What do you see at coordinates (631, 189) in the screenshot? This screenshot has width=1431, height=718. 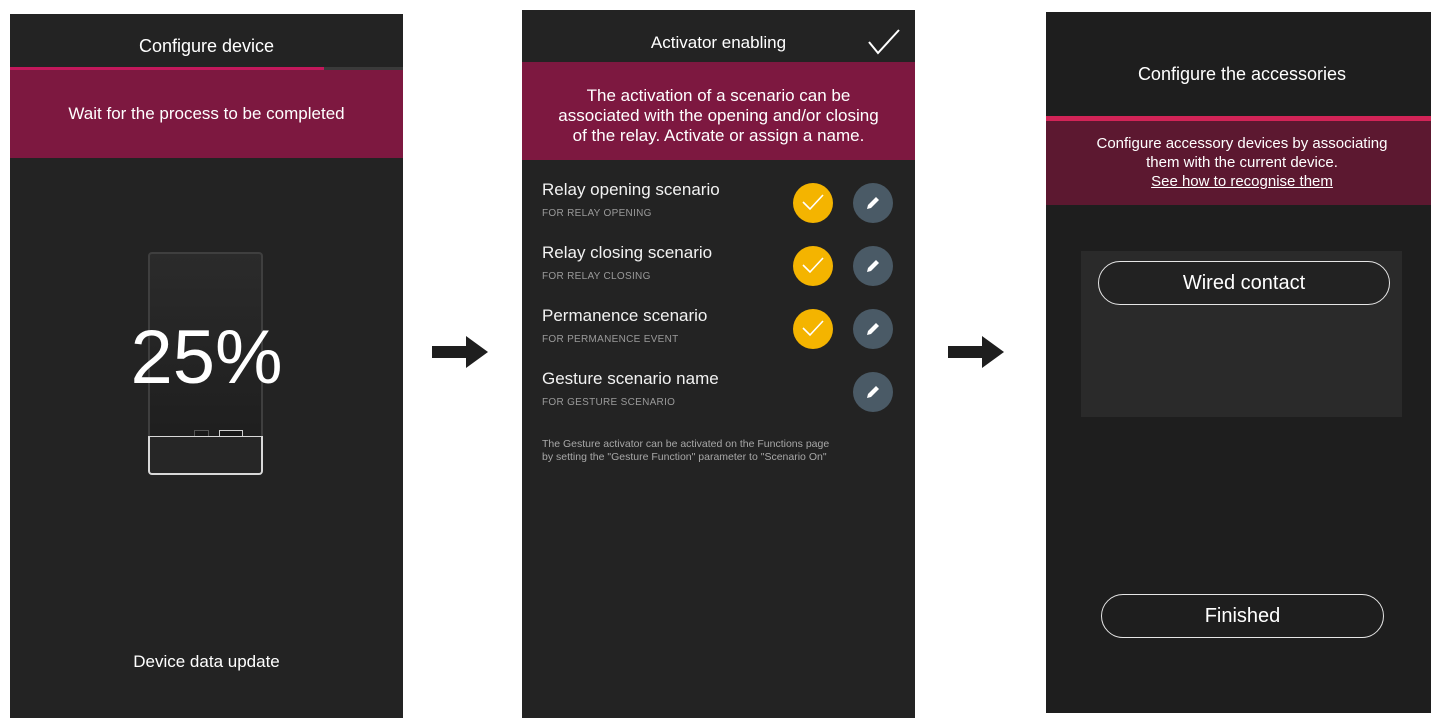 I see `scenario-label: Relay opening scenario` at bounding box center [631, 189].